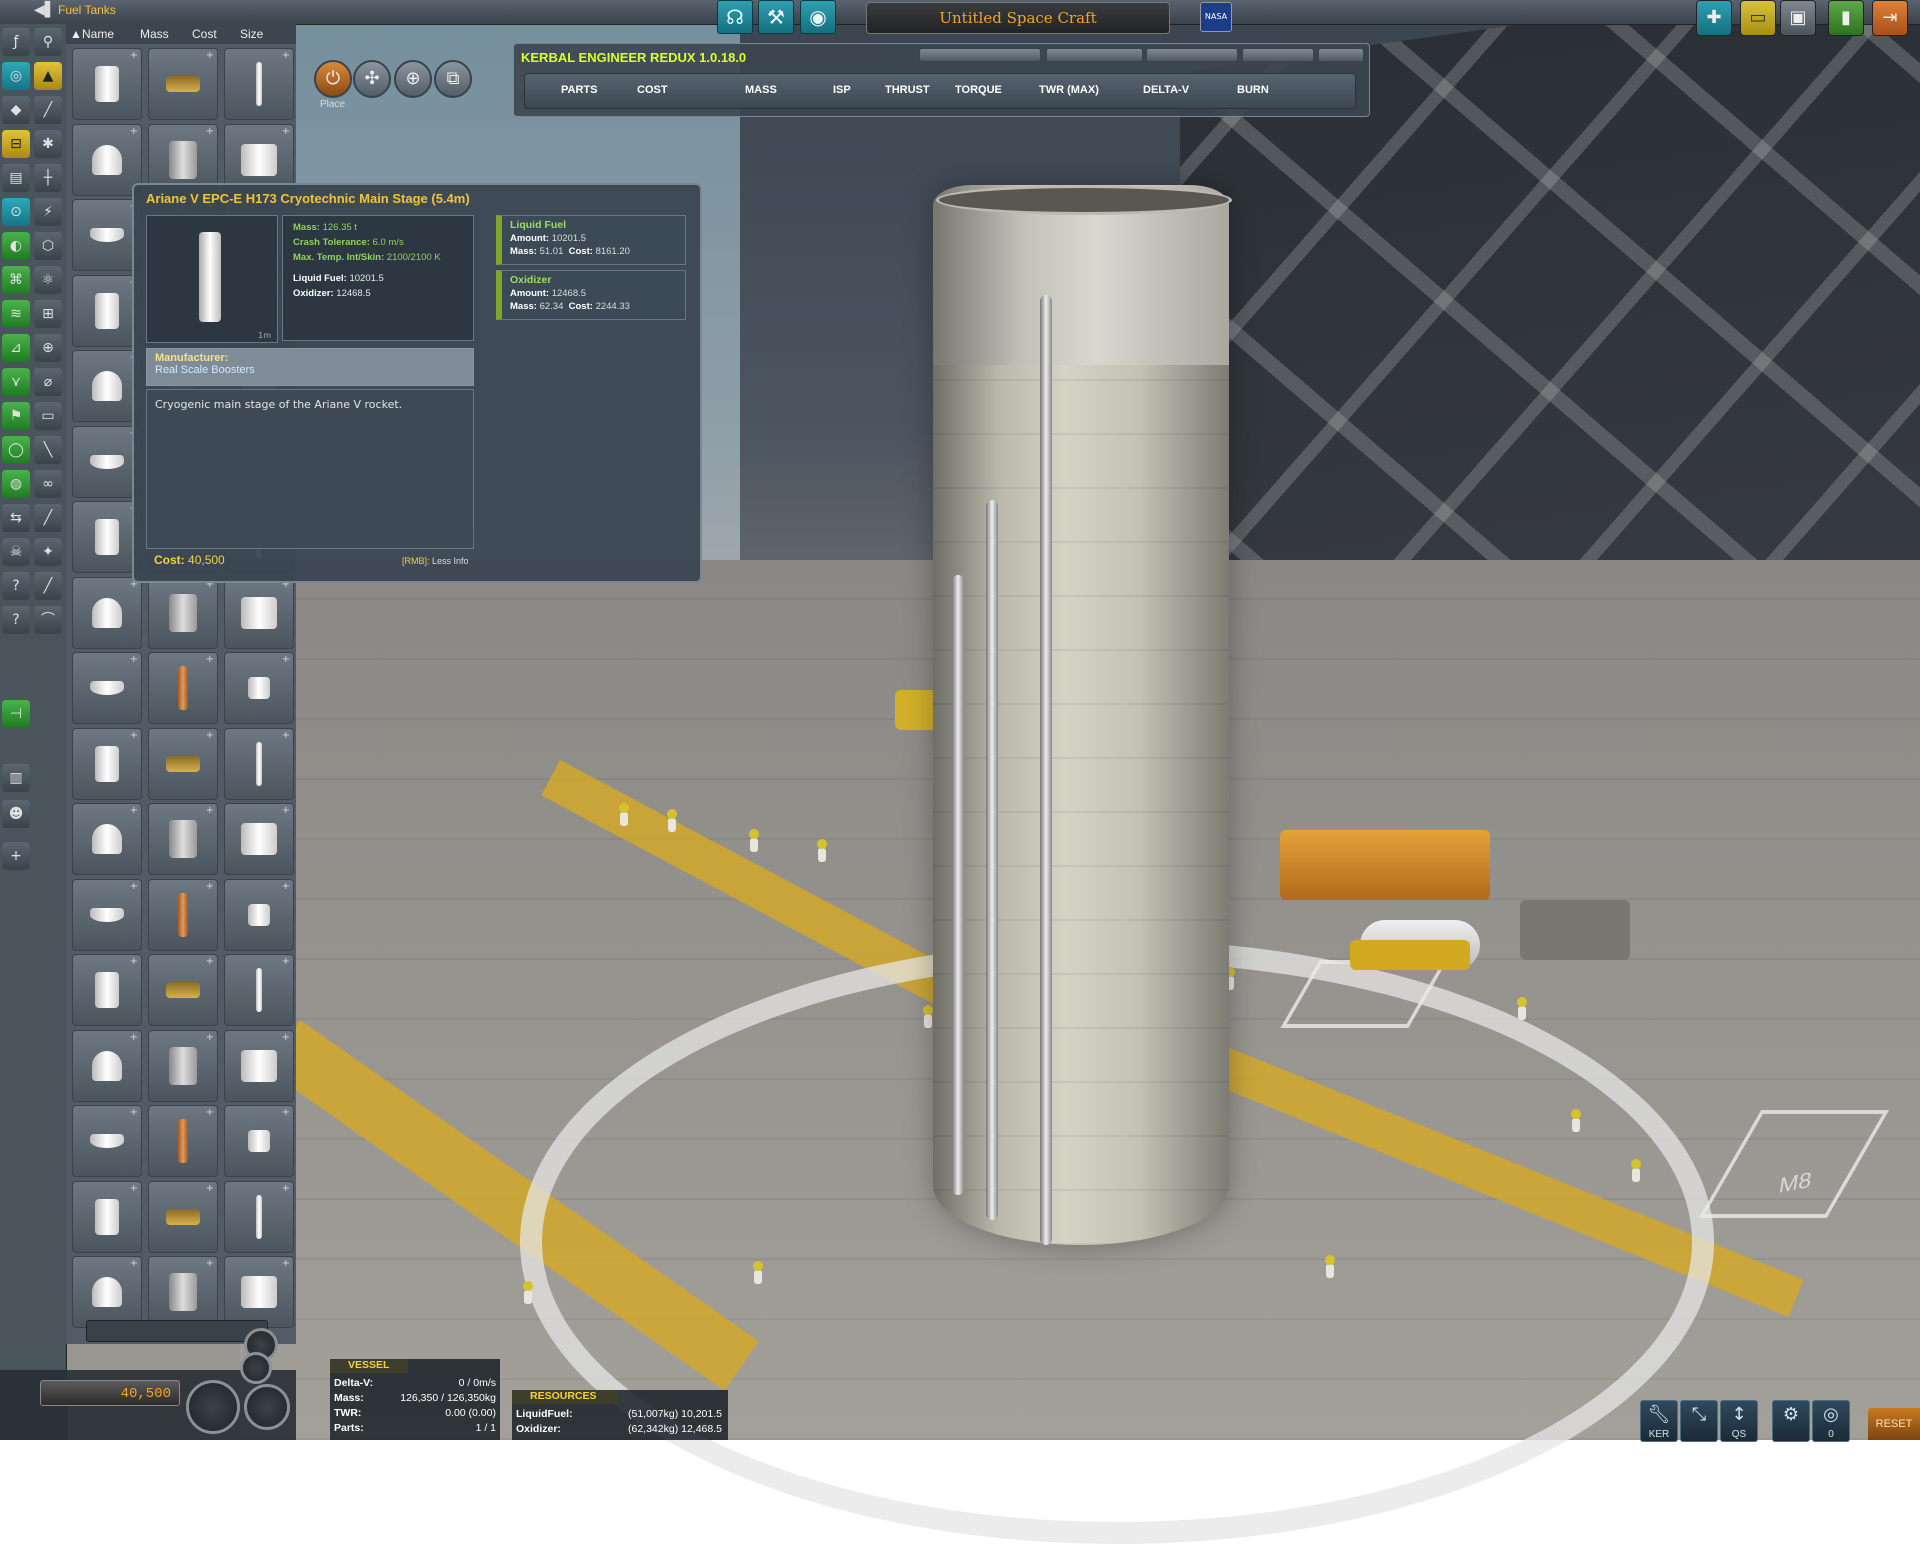  I want to click on add-category-icon: +, so click(16, 856).